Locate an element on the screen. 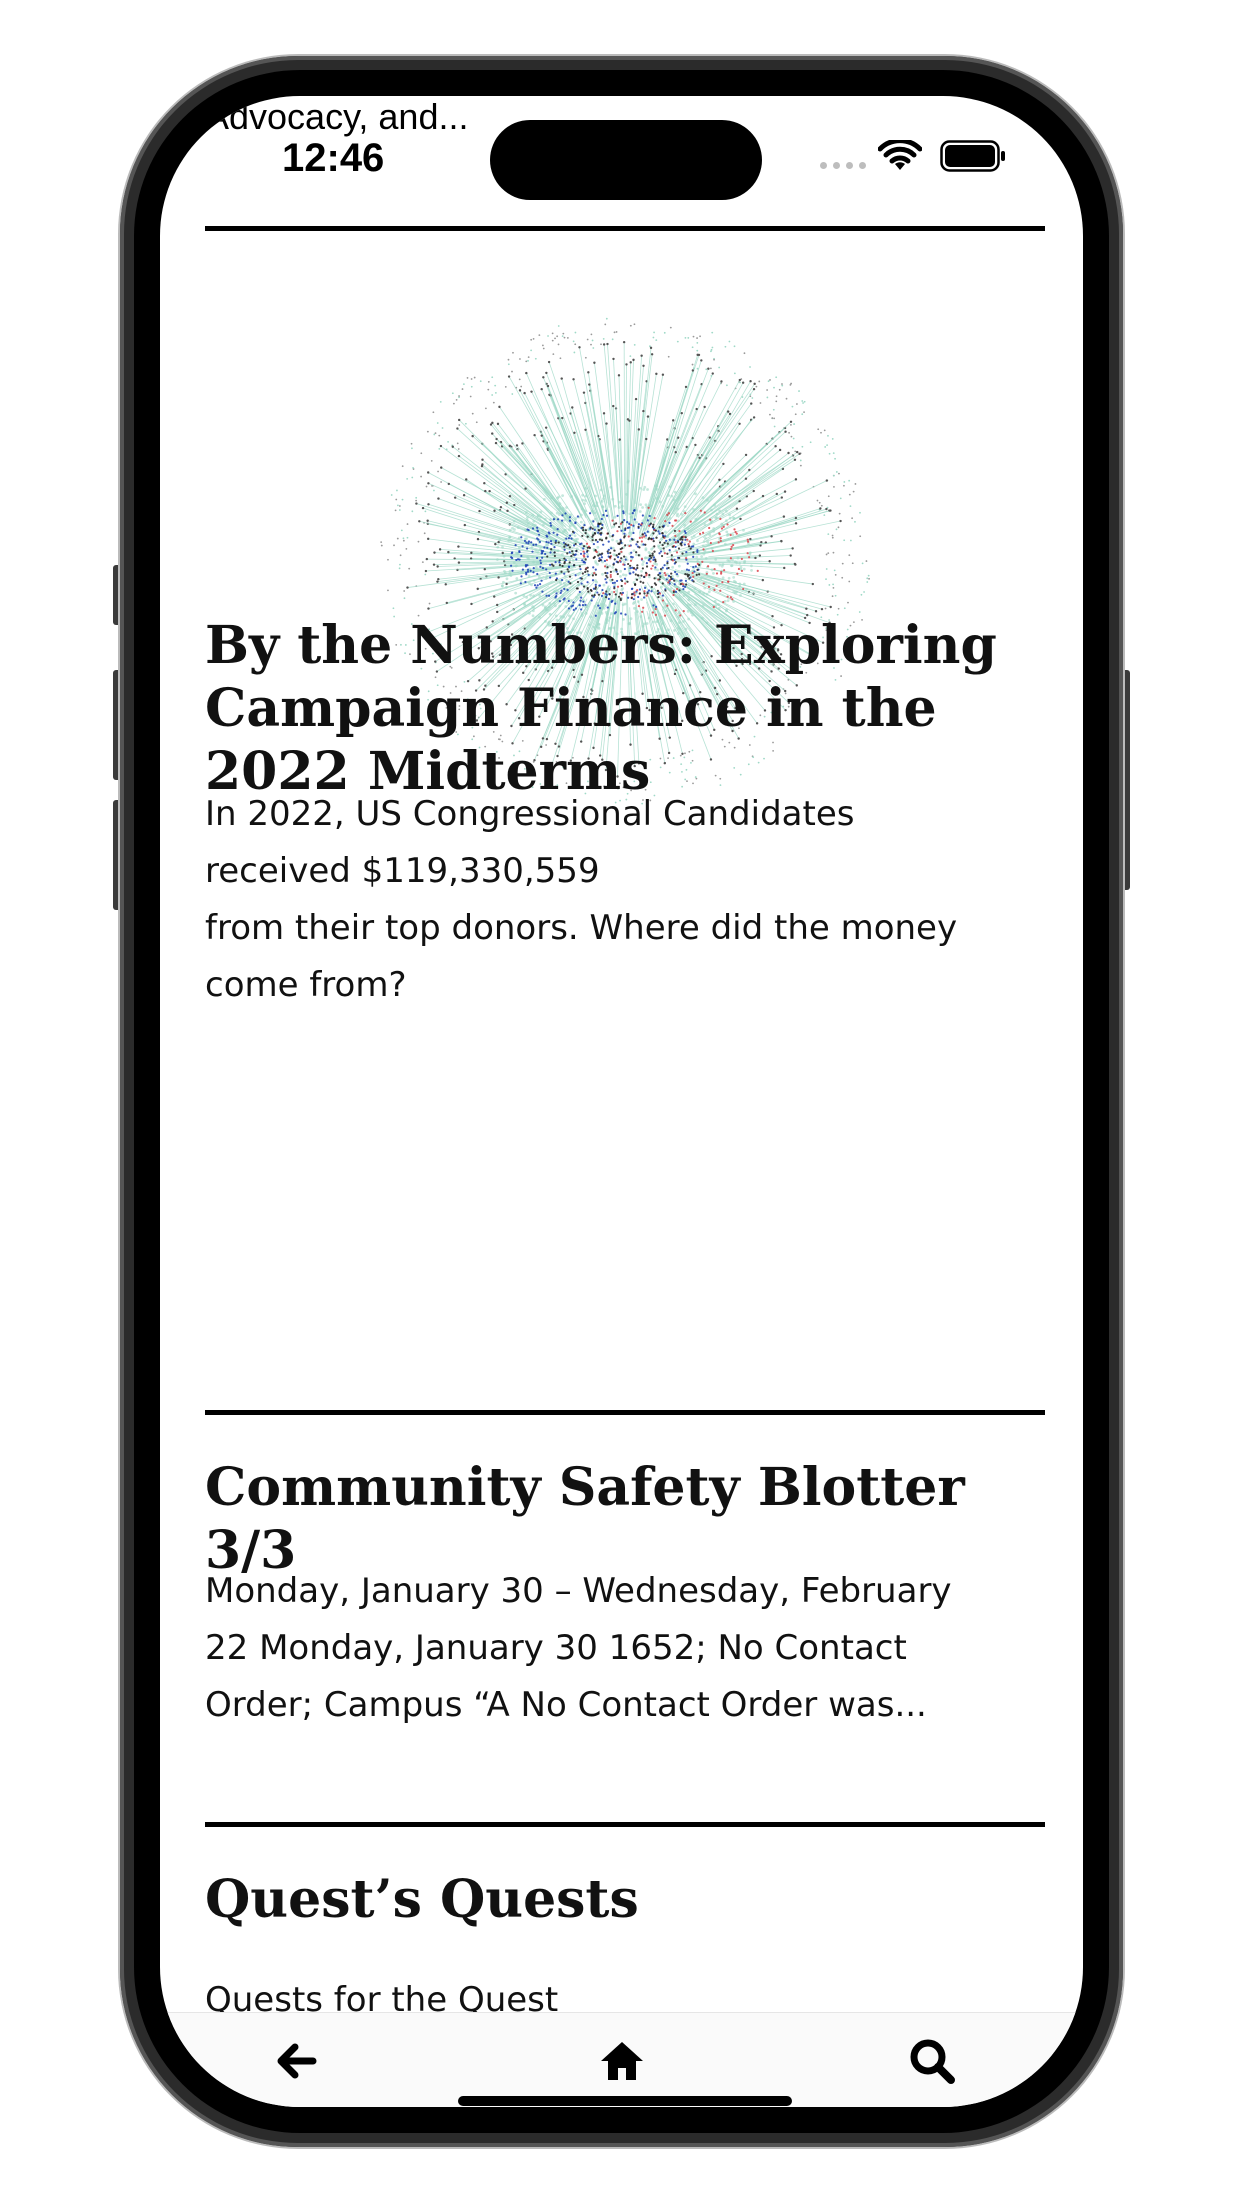 The width and height of the screenshot is (1242, 2208). power-button is located at coordinates (1126, 780).